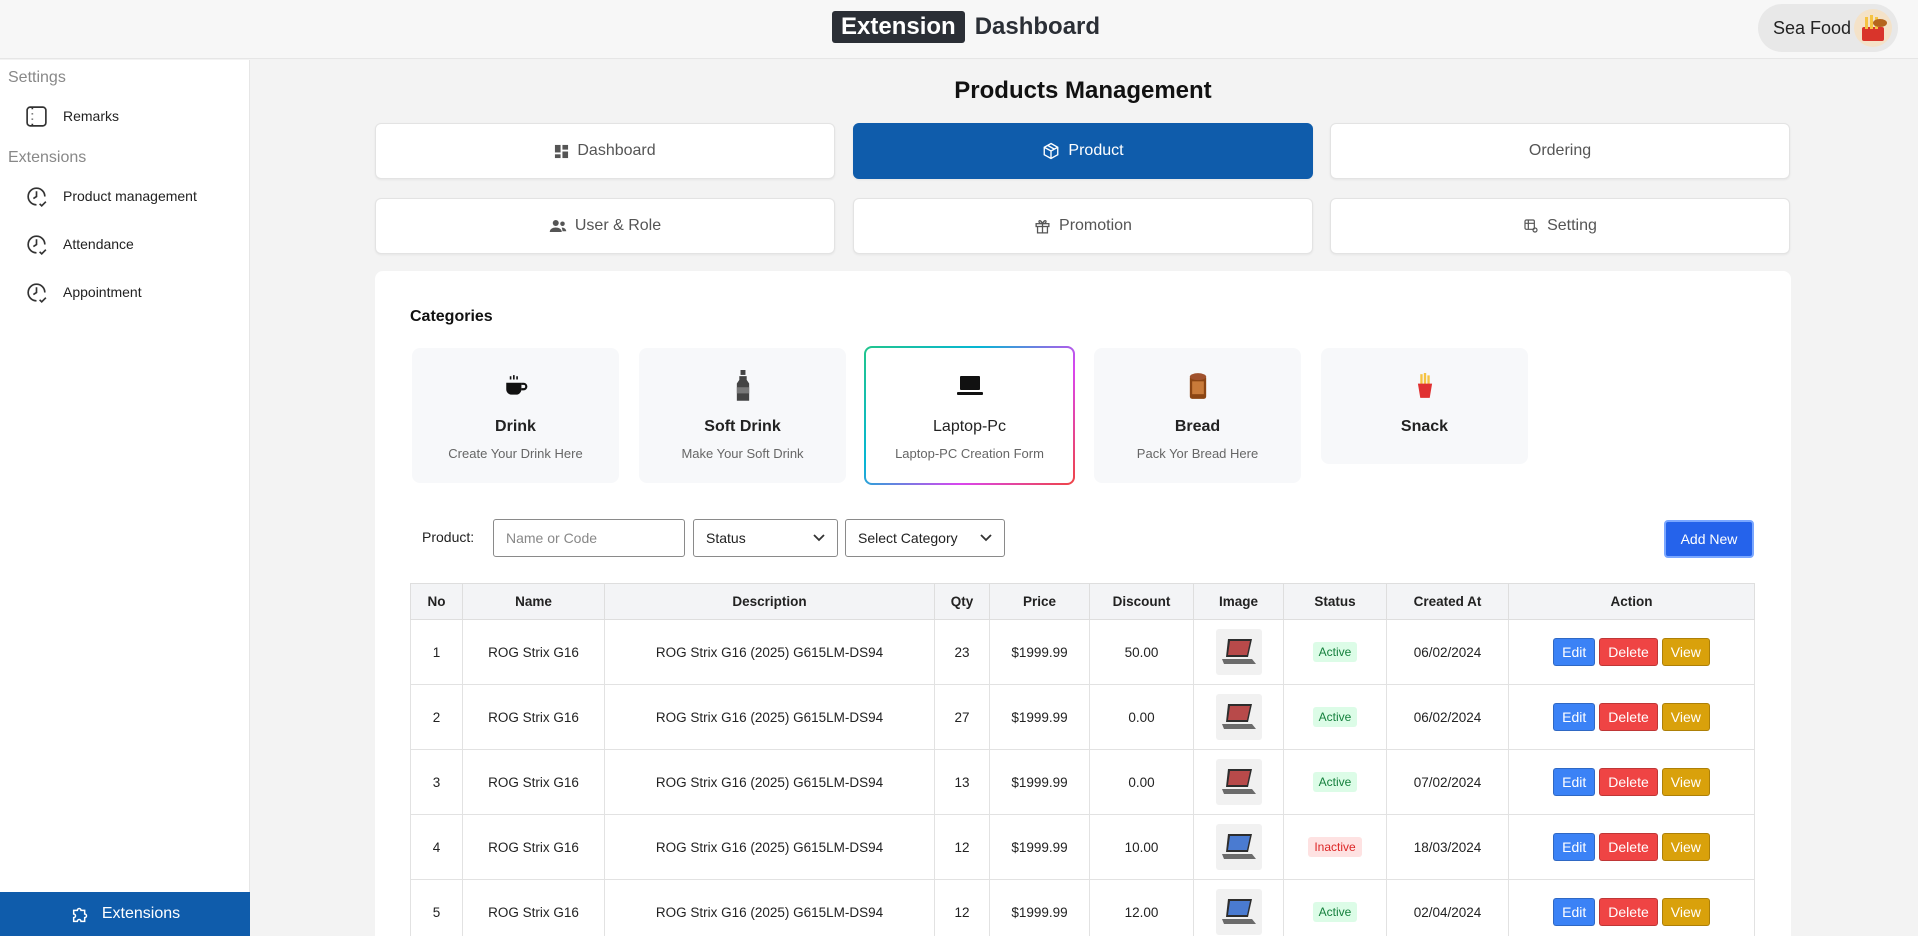  Describe the element at coordinates (1141, 847) in the screenshot. I see `cell-discount: 10.00` at that location.